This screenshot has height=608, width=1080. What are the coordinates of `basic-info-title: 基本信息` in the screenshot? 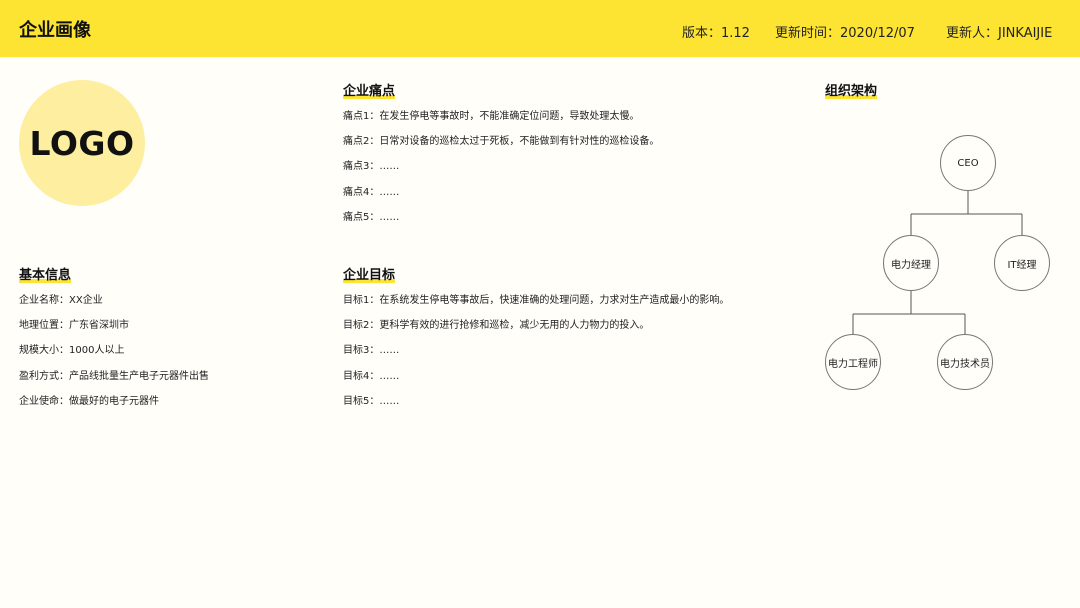 It's located at (45, 273).